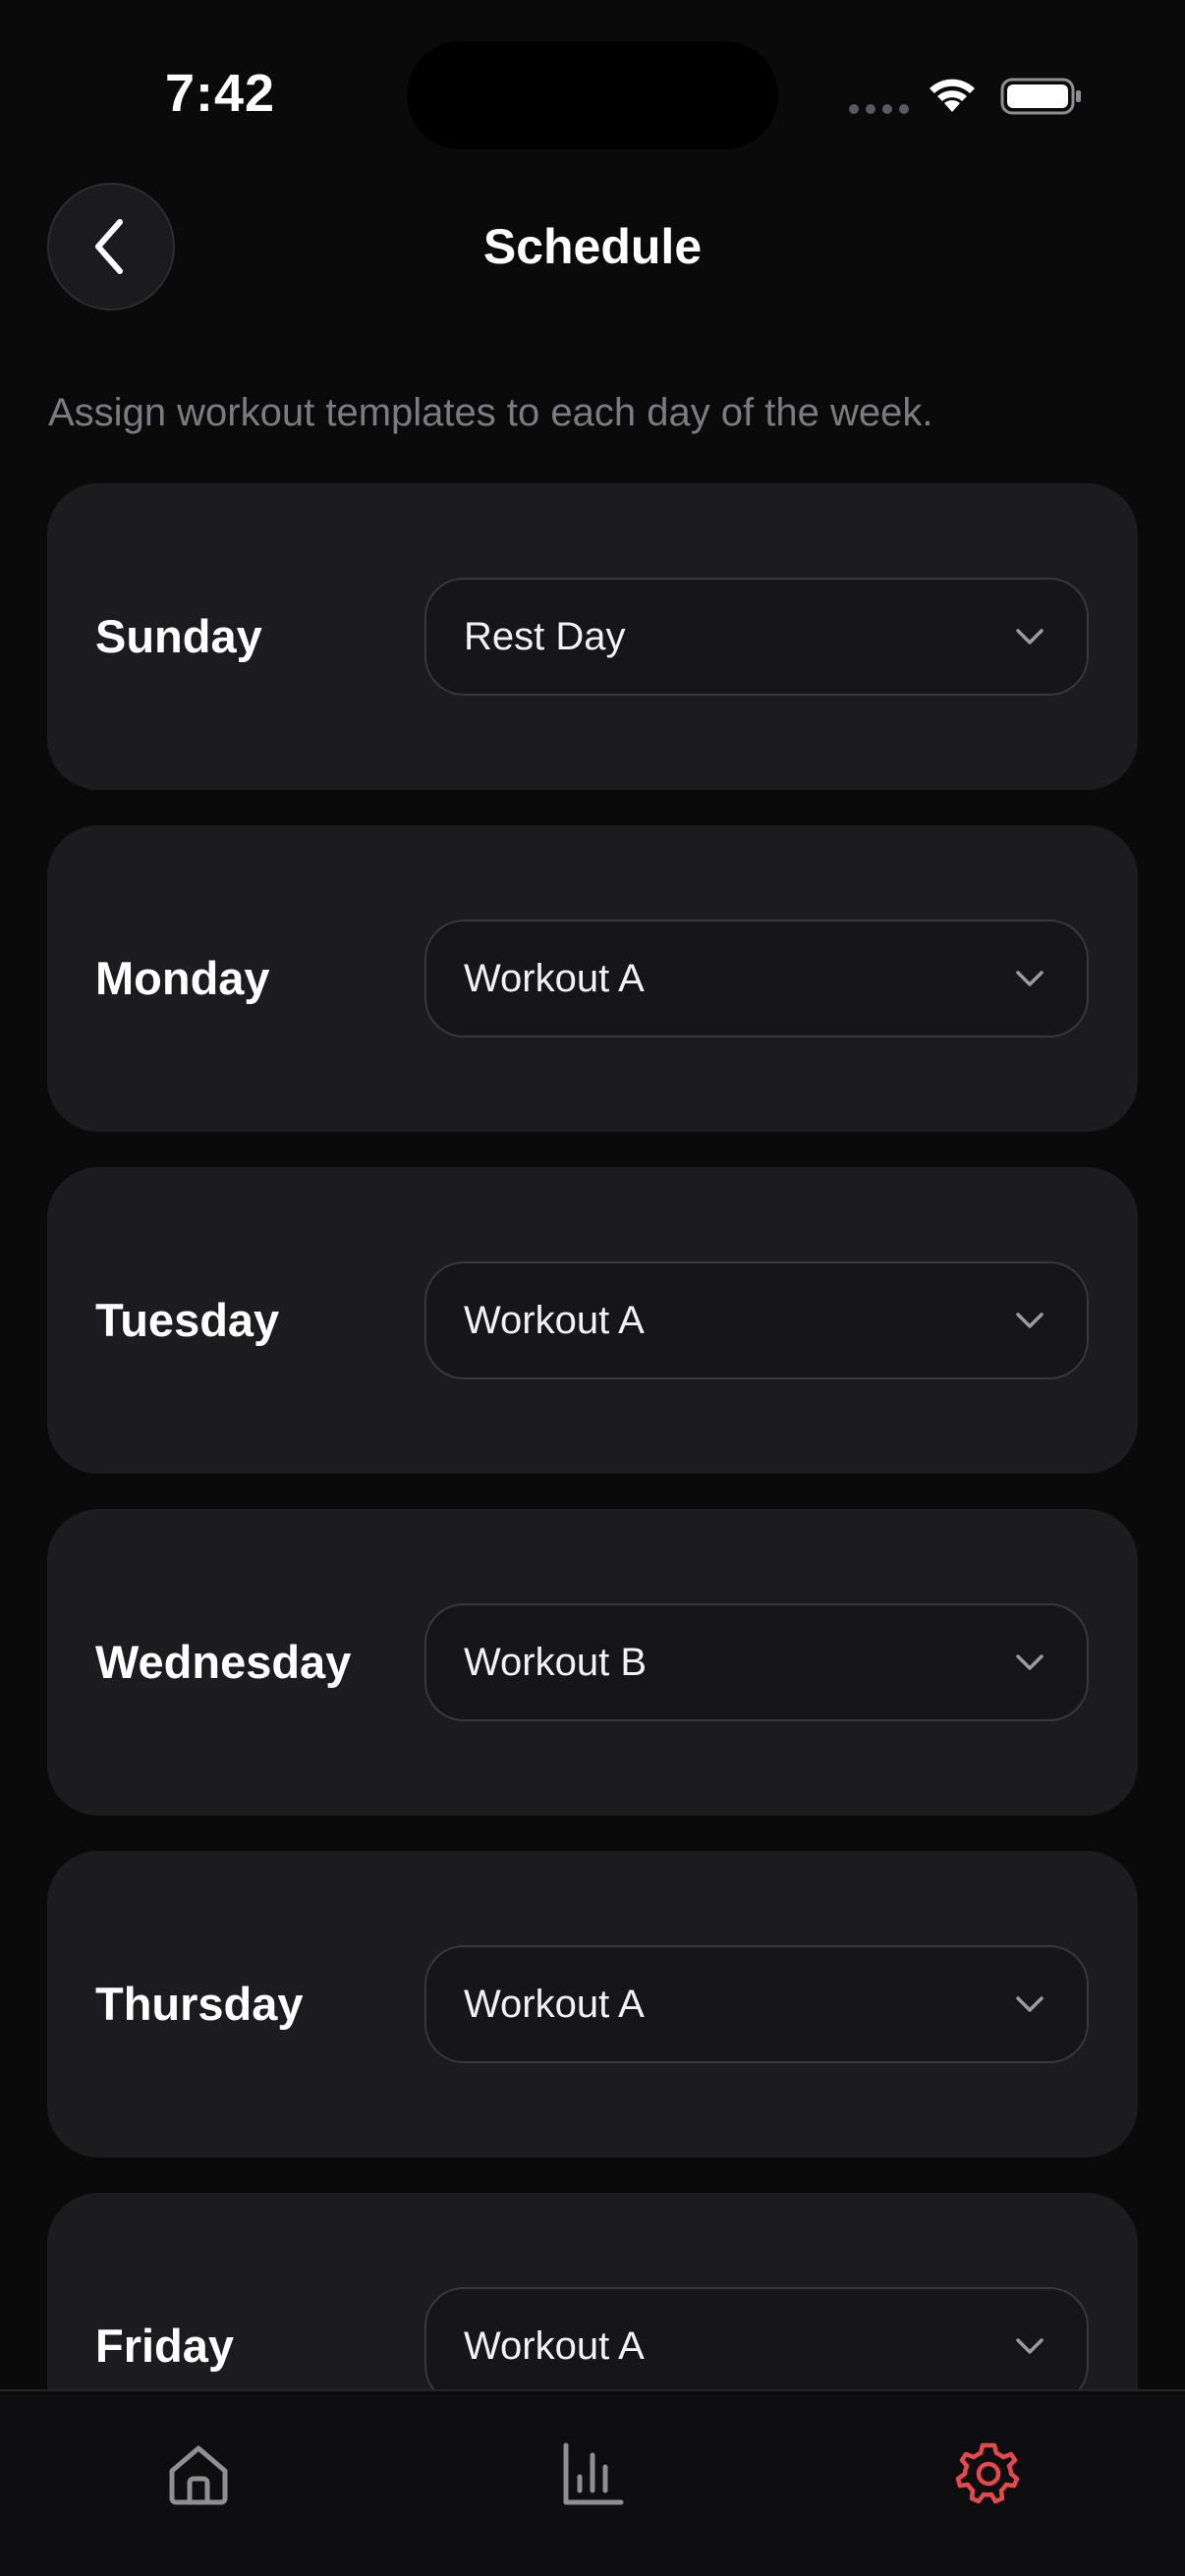 The image size is (1185, 2576). I want to click on day-label: Wednesday, so click(224, 1662).